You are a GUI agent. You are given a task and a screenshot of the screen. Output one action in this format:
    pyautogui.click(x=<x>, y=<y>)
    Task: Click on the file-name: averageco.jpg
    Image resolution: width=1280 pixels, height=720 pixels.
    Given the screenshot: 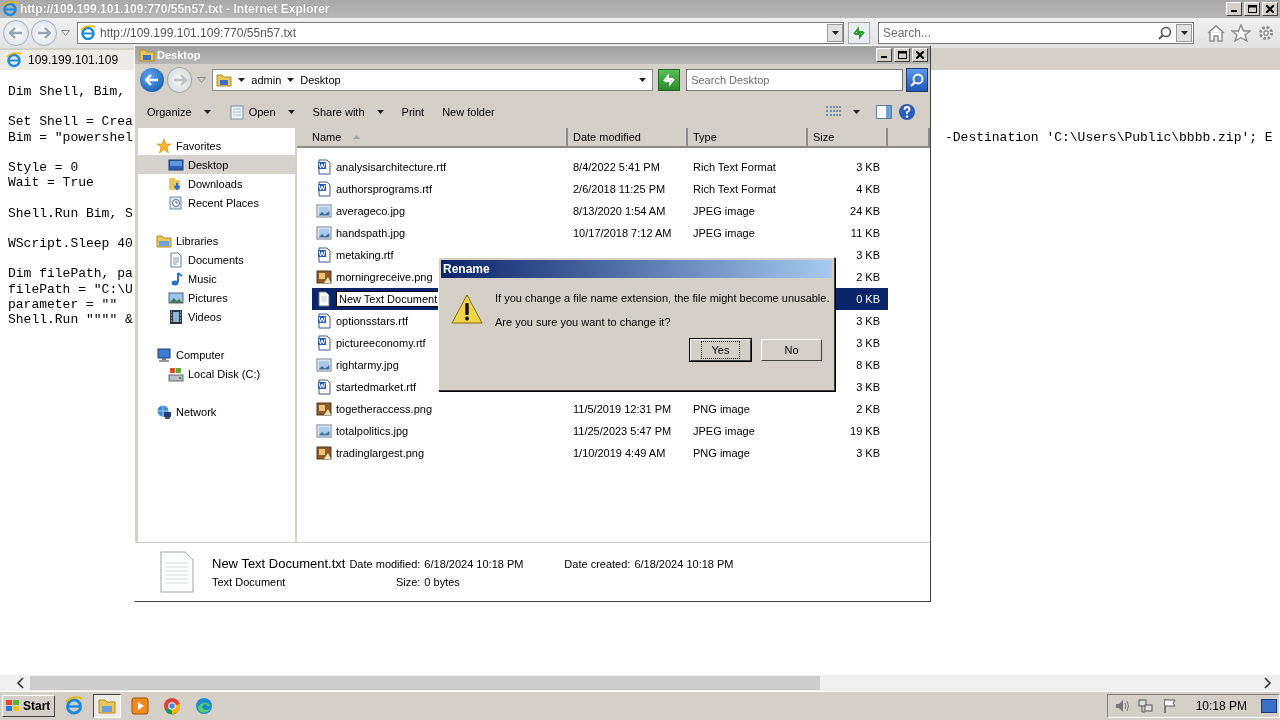 What is the action you would take?
    pyautogui.click(x=371, y=211)
    